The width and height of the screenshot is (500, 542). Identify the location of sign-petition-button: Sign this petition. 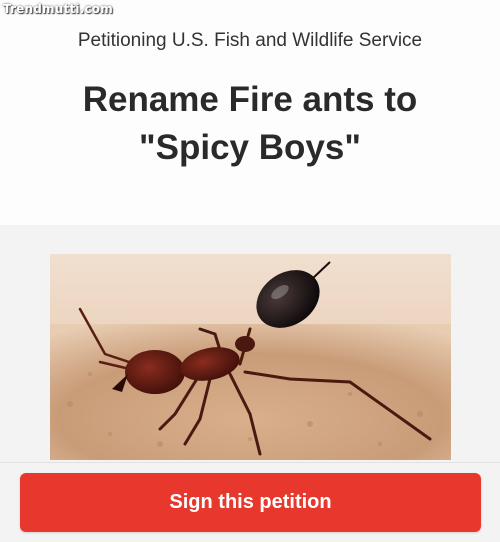
(250, 502).